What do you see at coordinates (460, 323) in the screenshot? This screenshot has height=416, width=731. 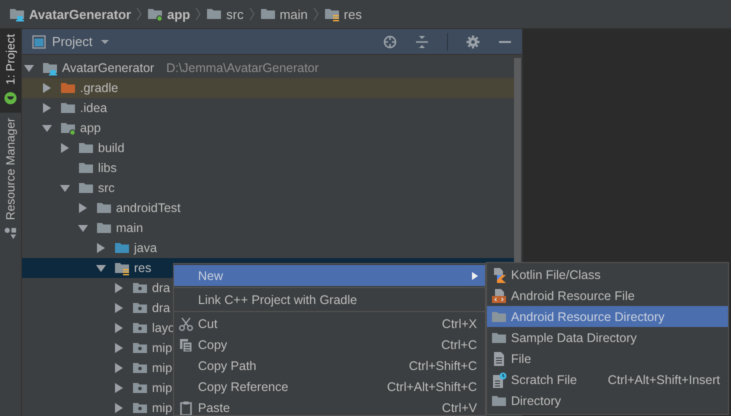 I see `shortcut-label: Ctrl+X` at bounding box center [460, 323].